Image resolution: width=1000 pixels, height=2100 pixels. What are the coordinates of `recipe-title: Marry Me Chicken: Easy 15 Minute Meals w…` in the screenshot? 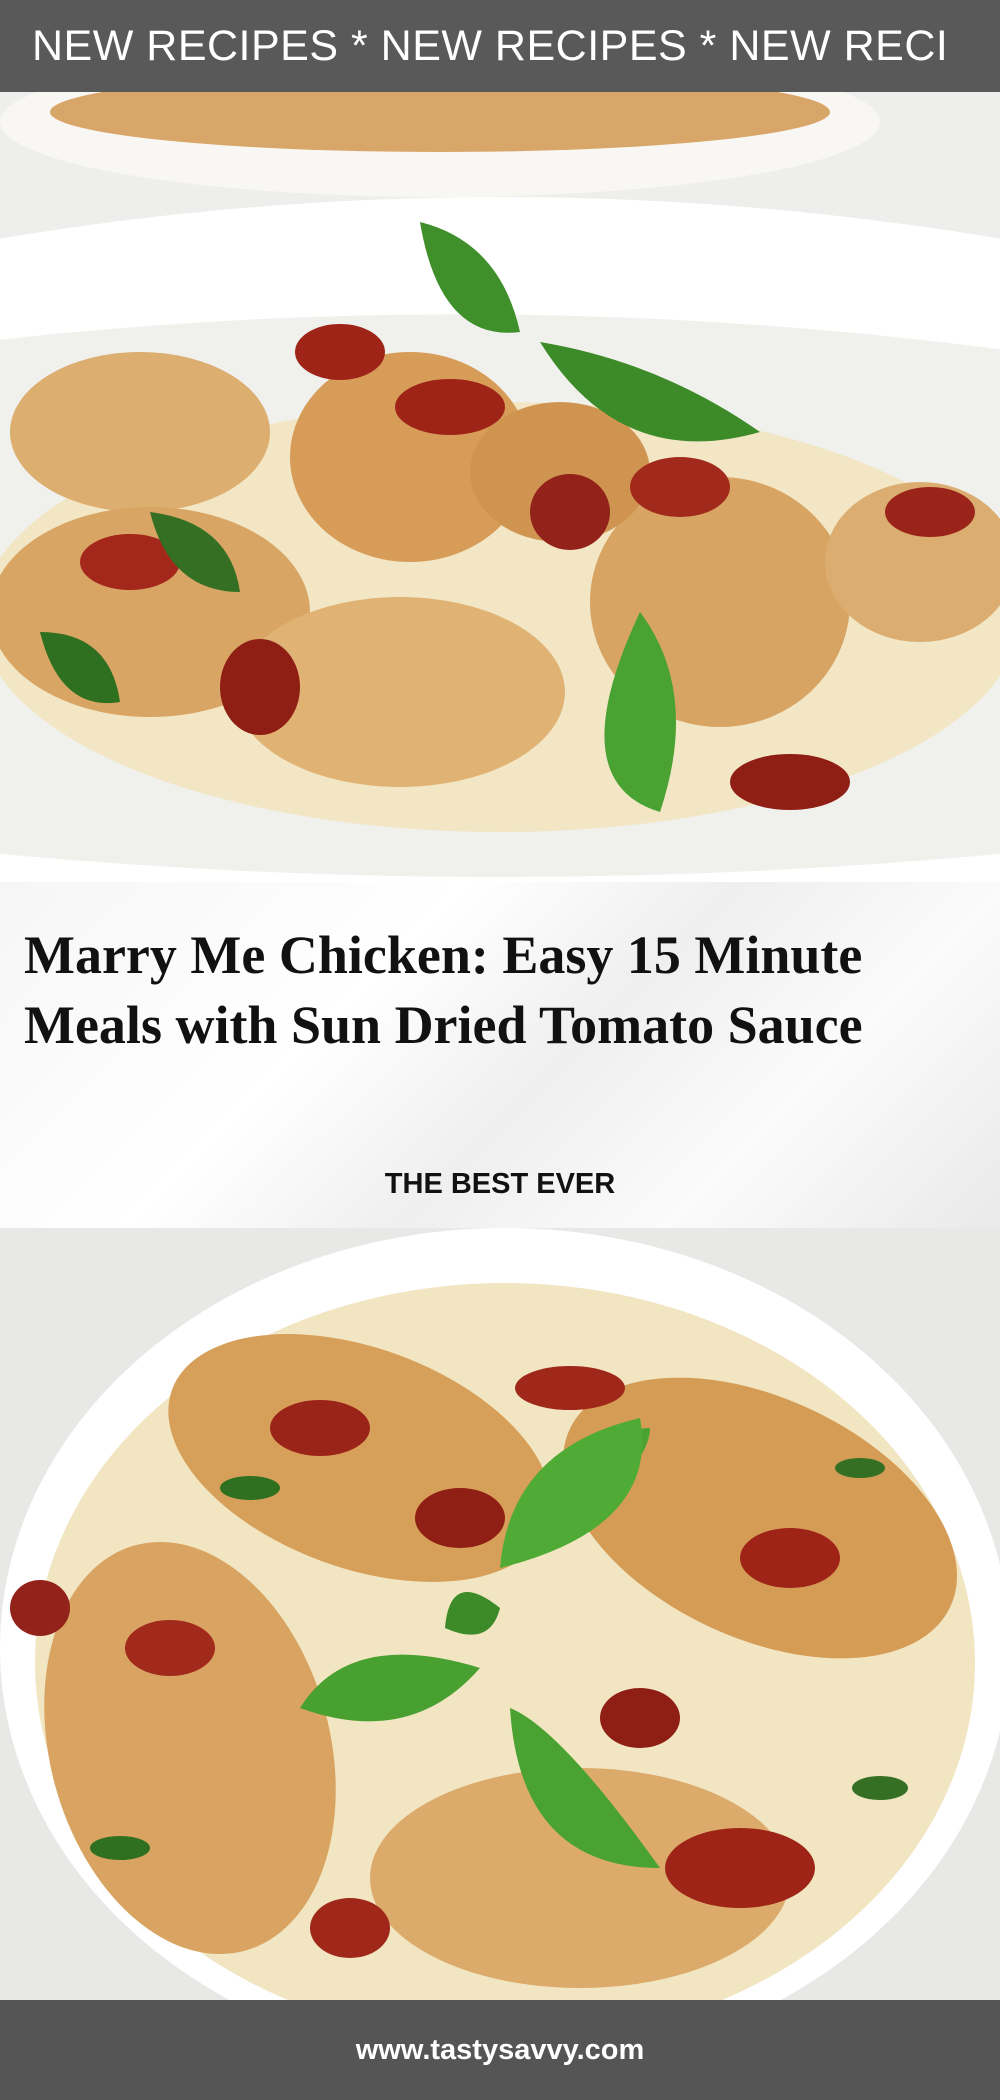 It's located at (443, 990).